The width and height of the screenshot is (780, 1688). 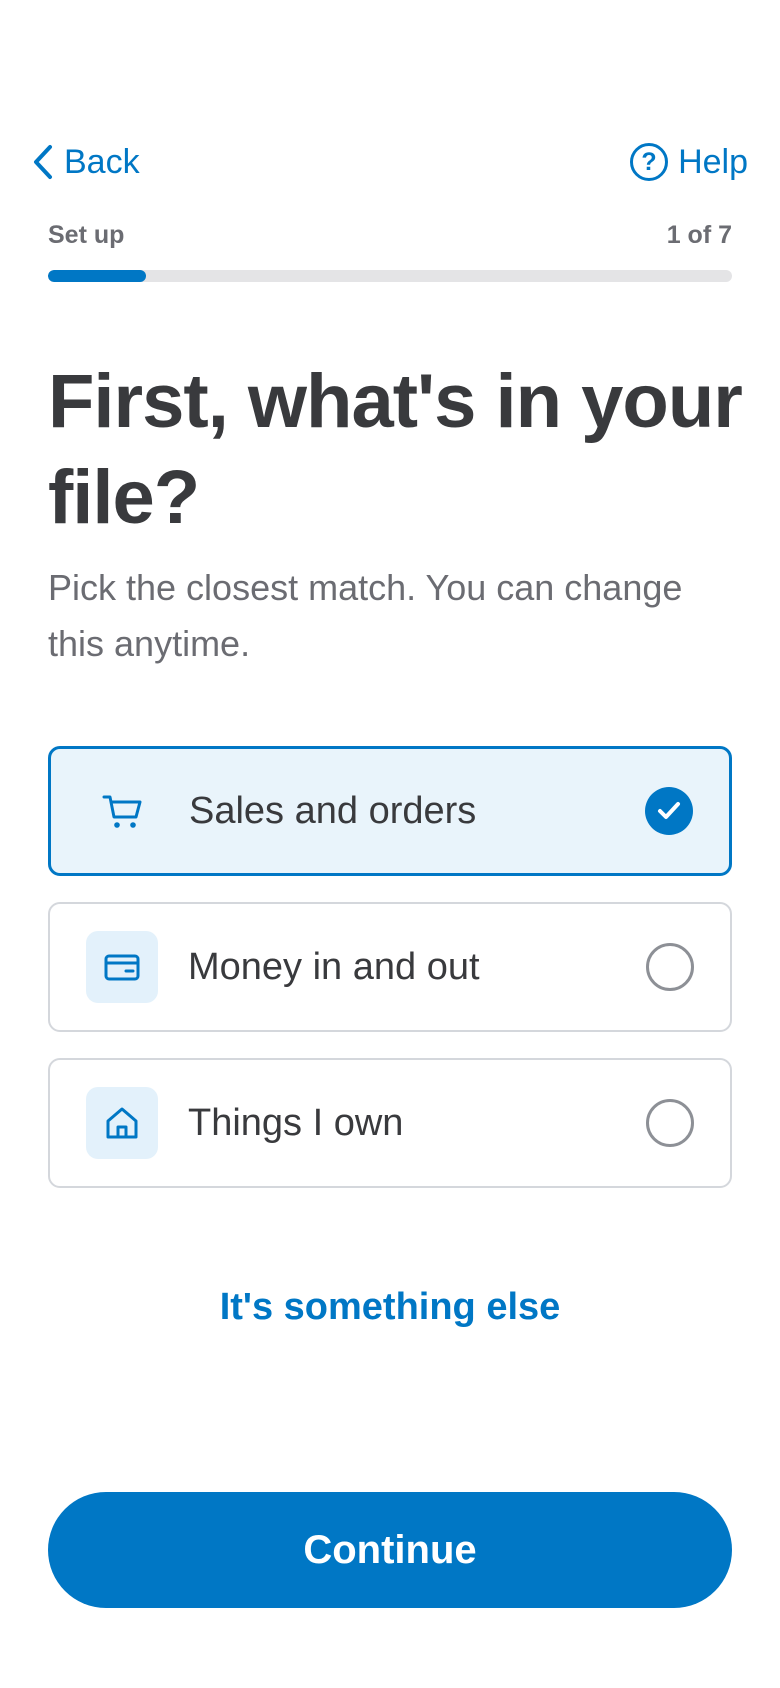 What do you see at coordinates (102, 161) in the screenshot?
I see `back-label: Back` at bounding box center [102, 161].